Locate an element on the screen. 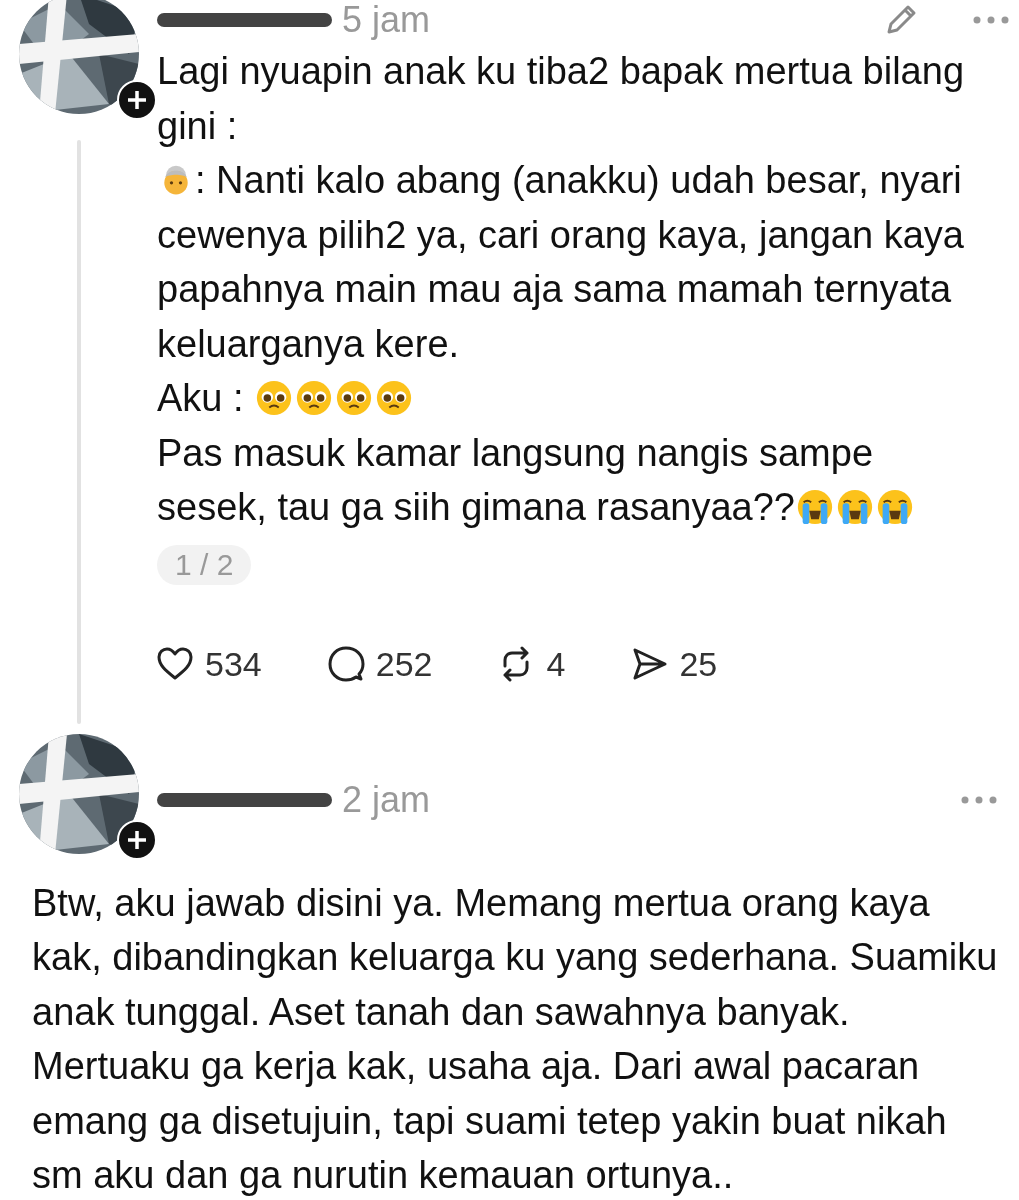 The width and height of the screenshot is (1019, 1200). repost-button: 4 is located at coordinates (531, 664).